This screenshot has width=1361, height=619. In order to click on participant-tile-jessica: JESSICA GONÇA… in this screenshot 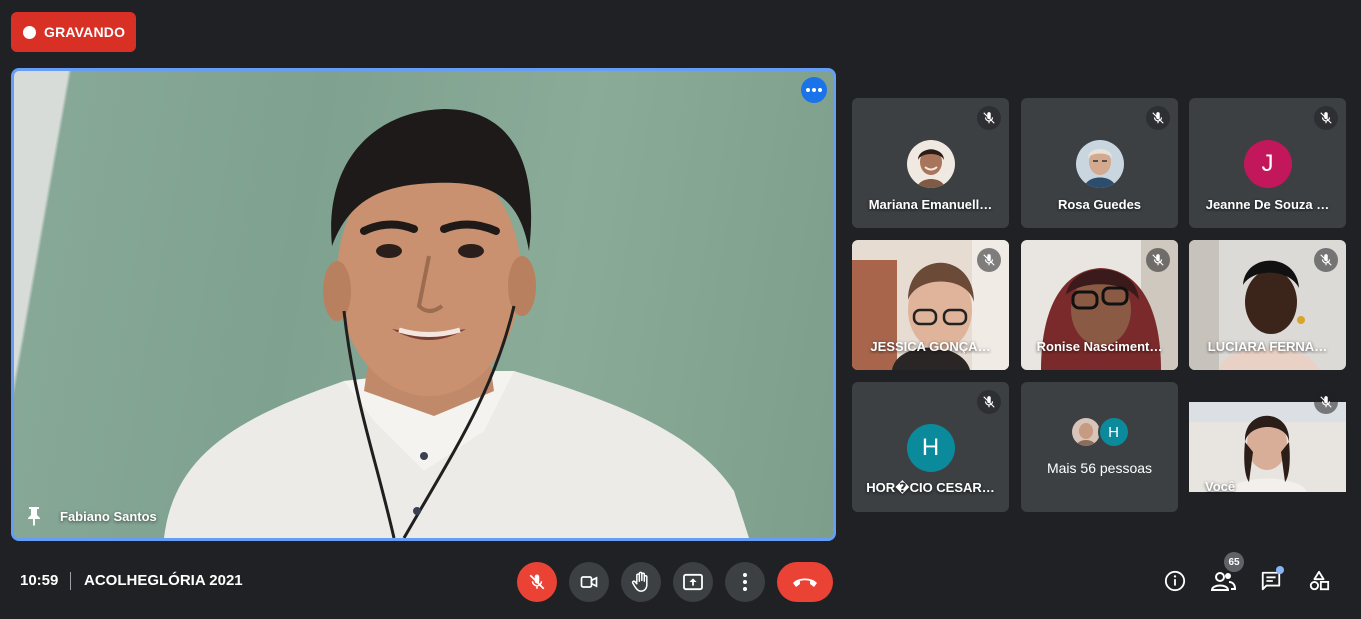, I will do `click(930, 305)`.